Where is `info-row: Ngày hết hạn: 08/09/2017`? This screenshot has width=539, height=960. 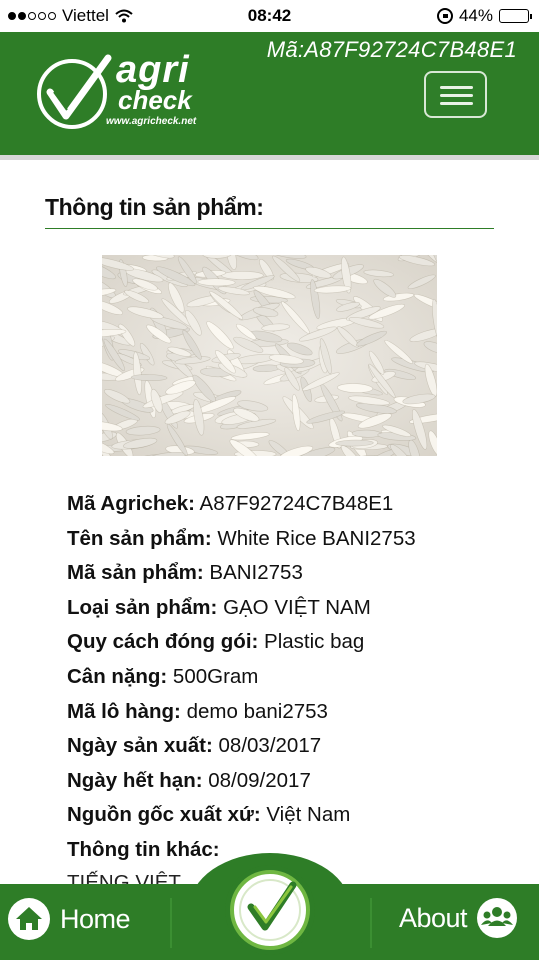 info-row: Ngày hết hạn: 08/09/2017 is located at coordinates (297, 781).